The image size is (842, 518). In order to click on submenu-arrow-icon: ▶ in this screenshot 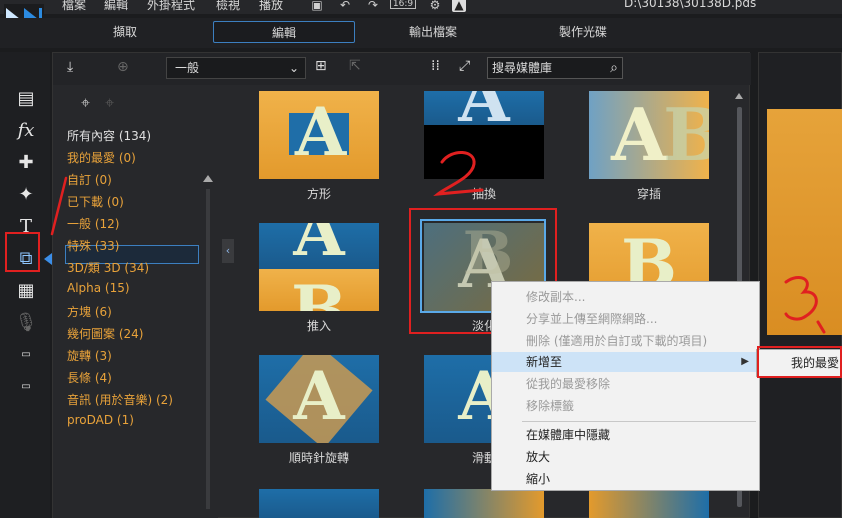, I will do `click(745, 361)`.